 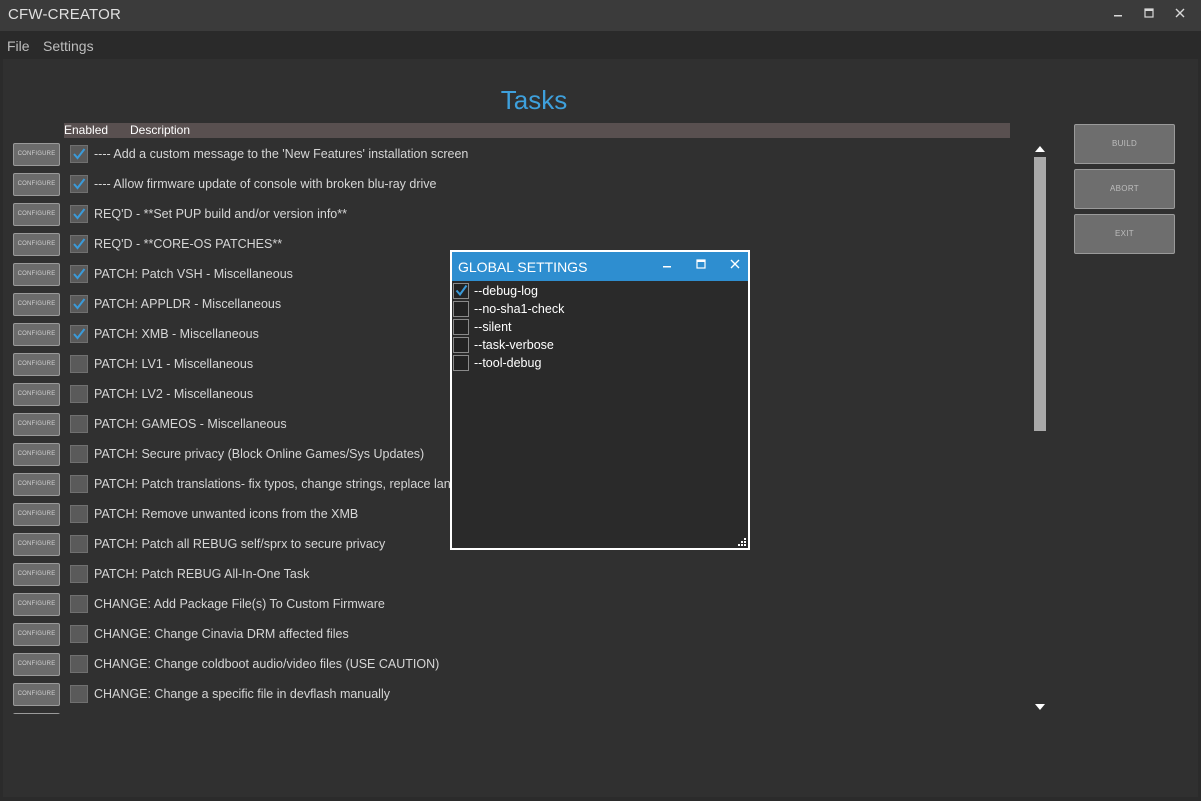 I want to click on build-button: BUILD, so click(x=1124, y=144).